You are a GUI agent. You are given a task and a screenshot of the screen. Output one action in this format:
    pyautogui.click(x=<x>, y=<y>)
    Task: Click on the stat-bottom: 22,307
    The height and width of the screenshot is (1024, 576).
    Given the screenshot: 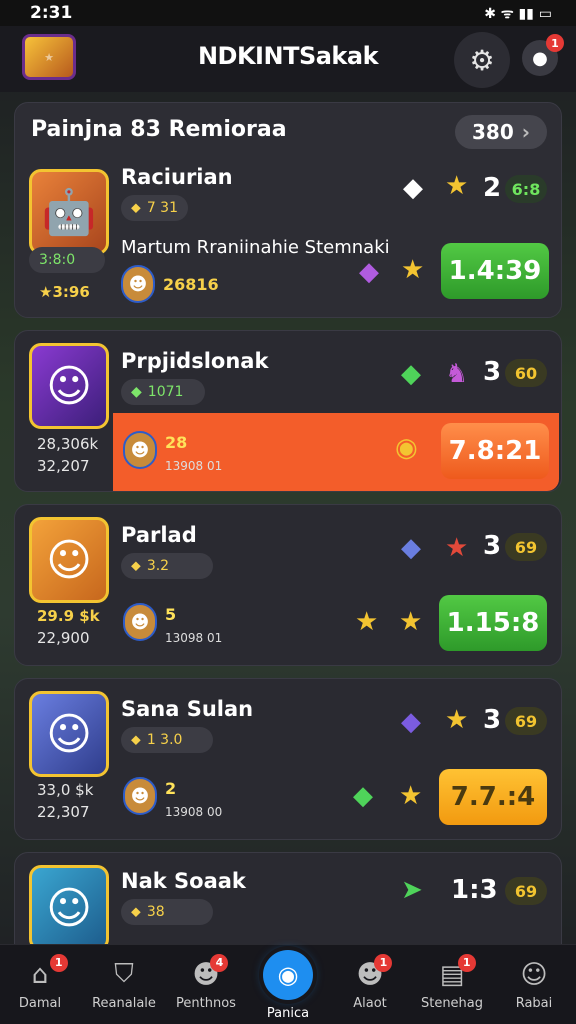 What is the action you would take?
    pyautogui.click(x=63, y=812)
    